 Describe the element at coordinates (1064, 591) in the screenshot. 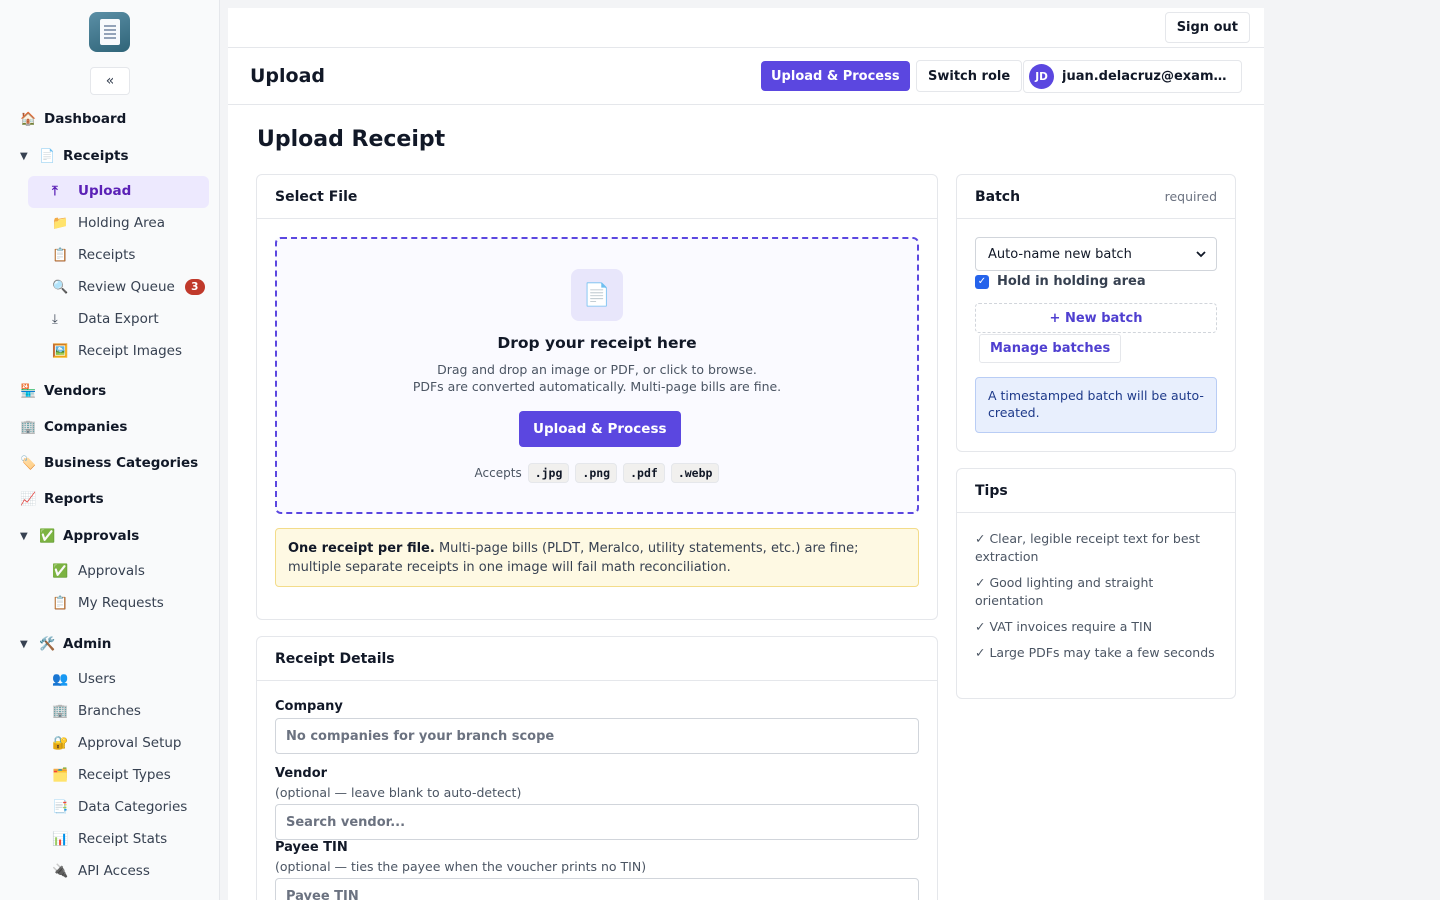

I see `tip-item: ✓ Good lighting and straight orientation` at that location.